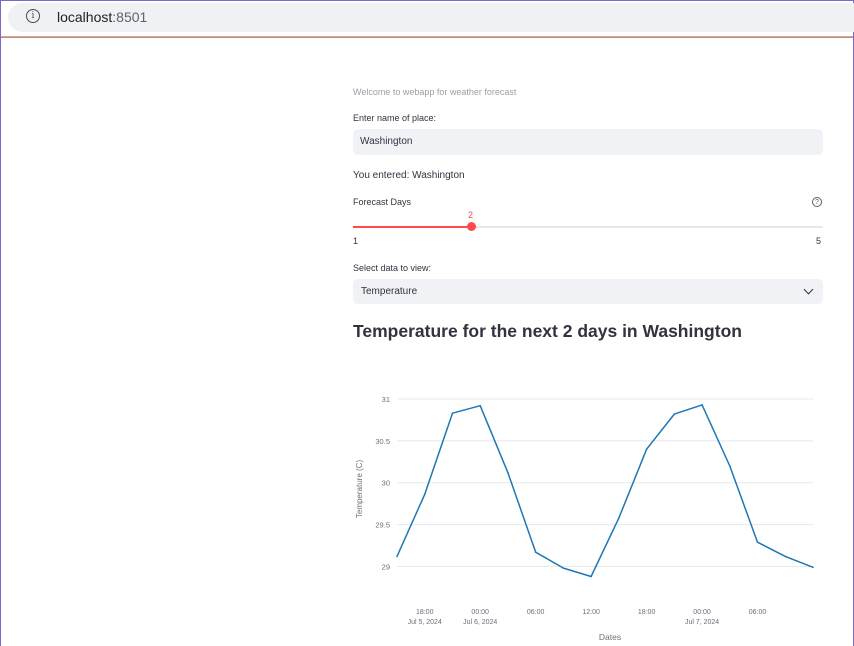 The width and height of the screenshot is (854, 646). I want to click on help-icon: ?, so click(817, 202).